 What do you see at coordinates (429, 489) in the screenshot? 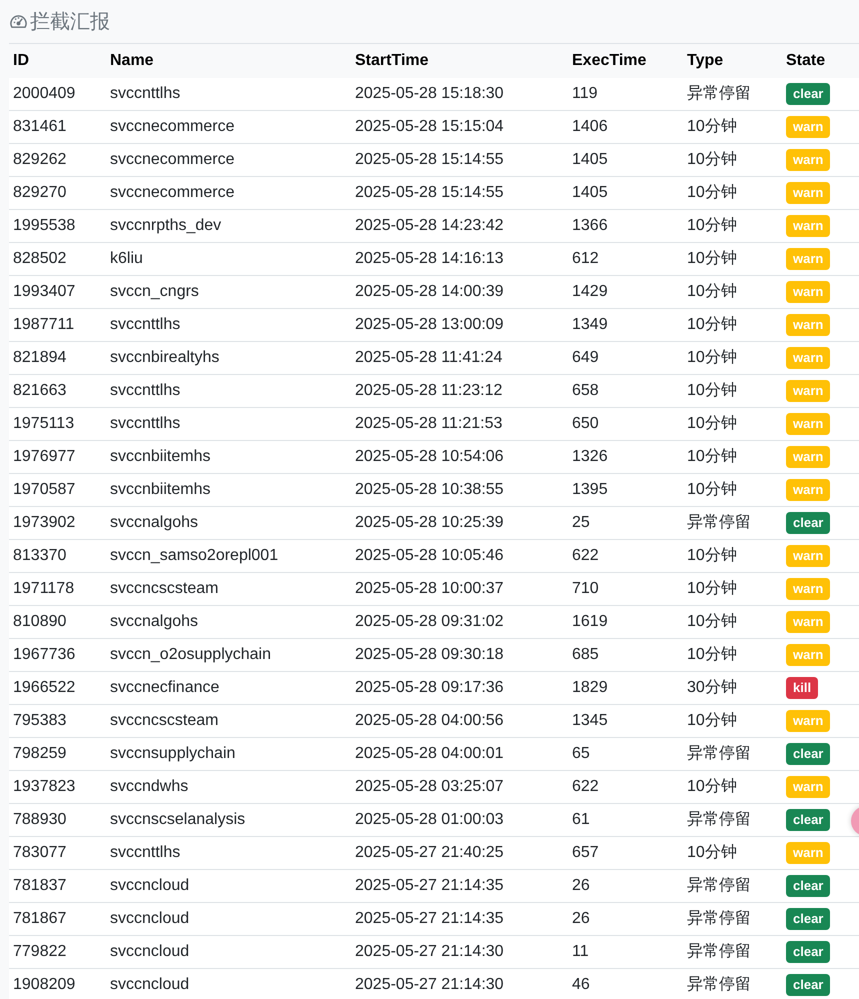
I see `table-cell: 2025-05-28 10:38:55` at bounding box center [429, 489].